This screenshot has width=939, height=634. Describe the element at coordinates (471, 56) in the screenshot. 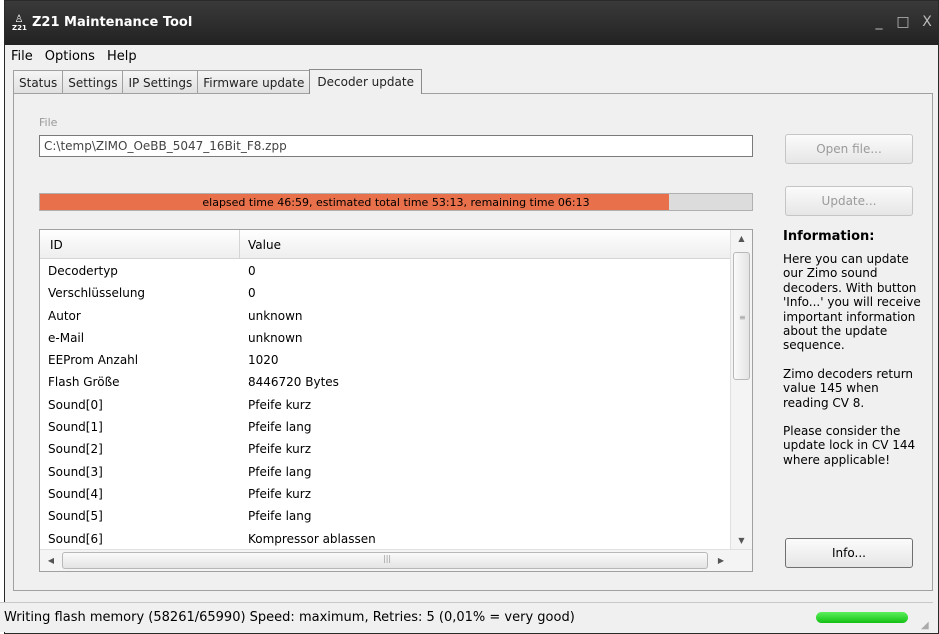

I see `menu-bar: File Options Help` at that location.